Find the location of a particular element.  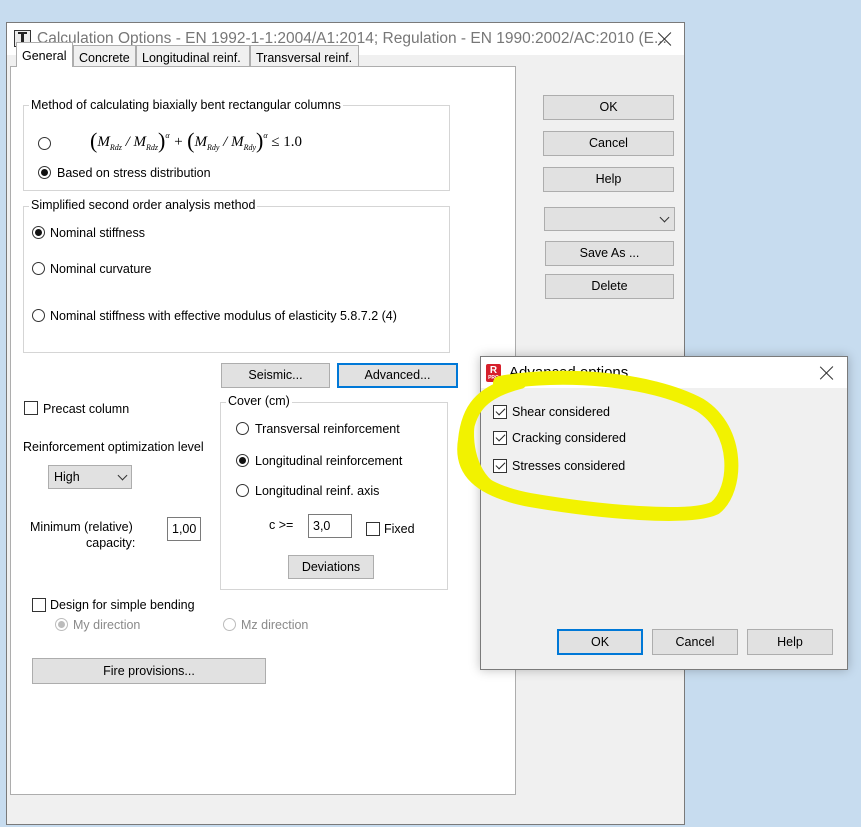

radio-nominal-stiffness is located at coordinates (38, 232).